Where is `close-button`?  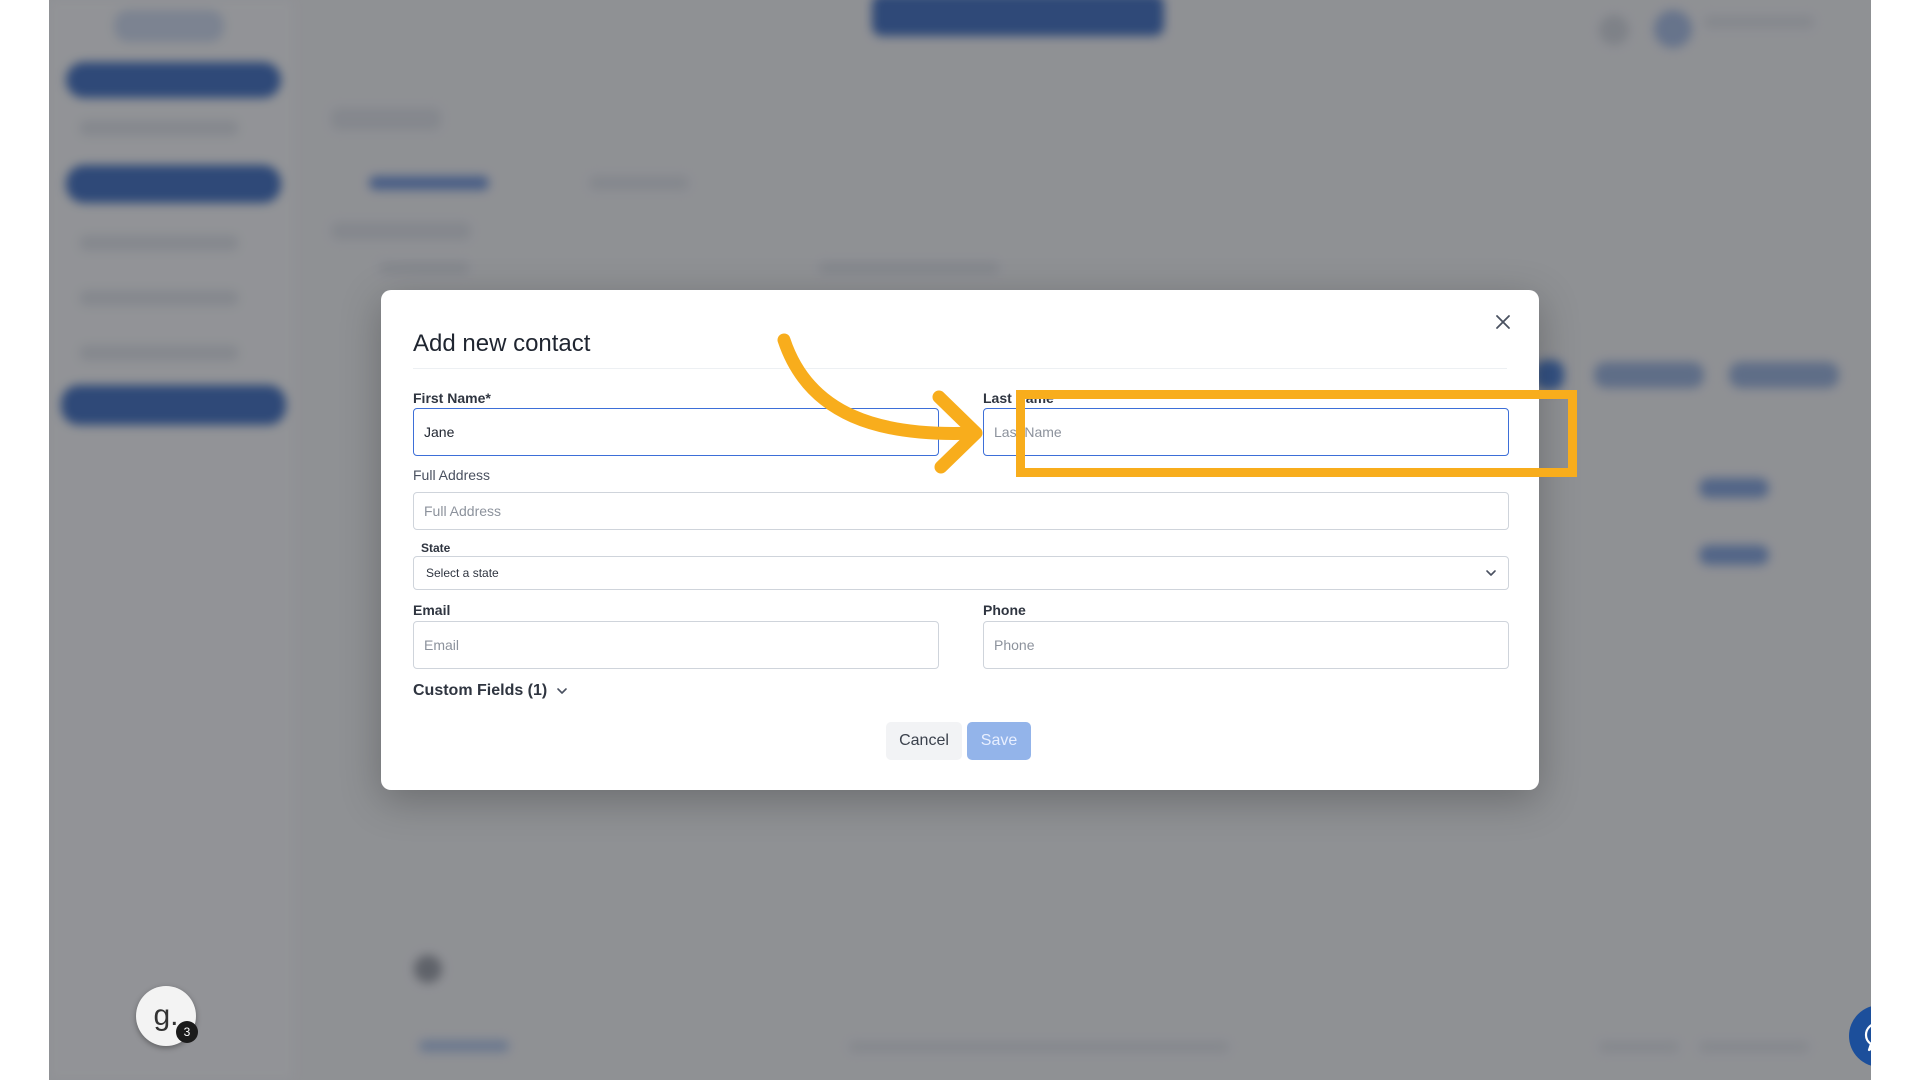 close-button is located at coordinates (1503, 322).